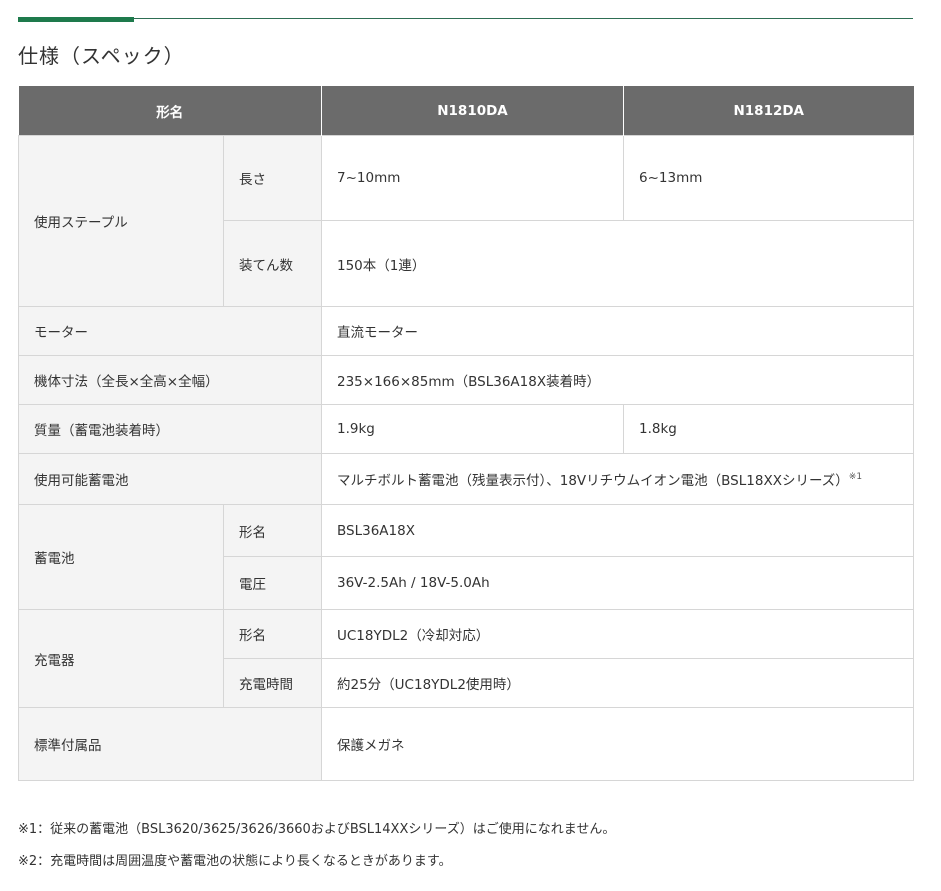 The image size is (941, 891). Describe the element at coordinates (272, 530) in the screenshot. I see `battery-model-label: 形名` at that location.